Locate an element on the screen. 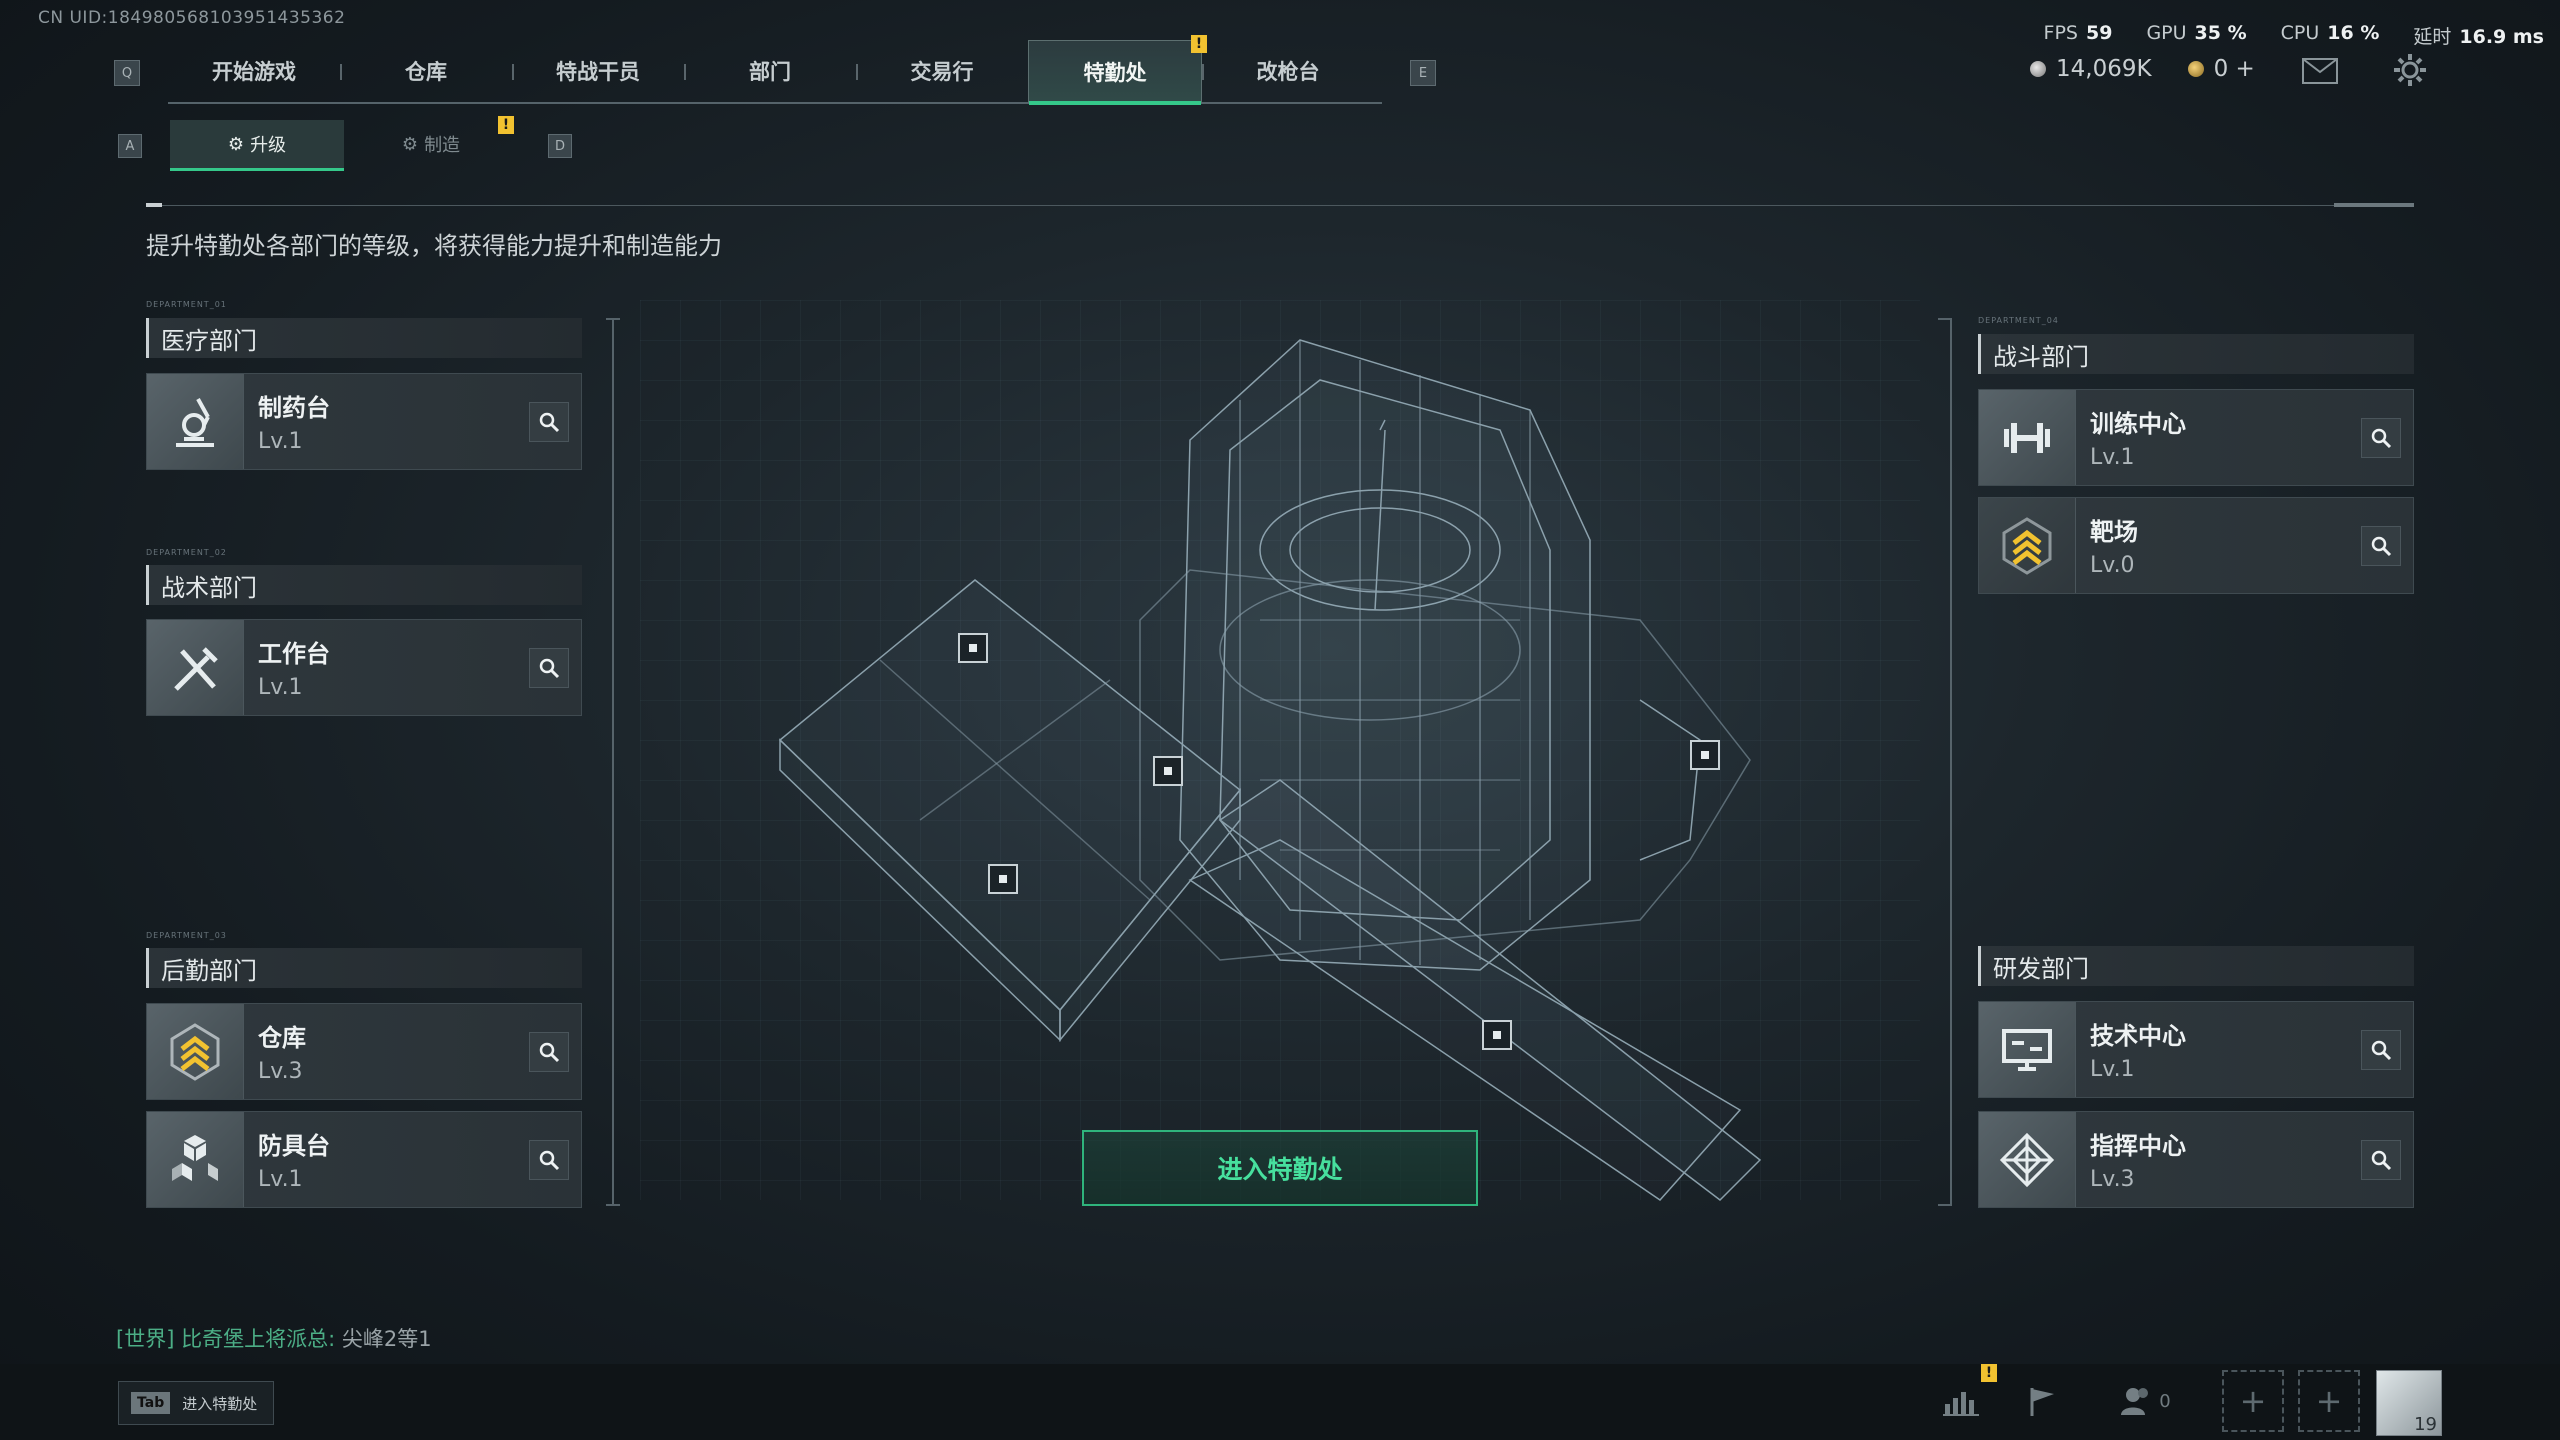 Image resolution: width=2560 pixels, height=1440 pixels. tab-warehouse: 仓库 is located at coordinates (426, 71).